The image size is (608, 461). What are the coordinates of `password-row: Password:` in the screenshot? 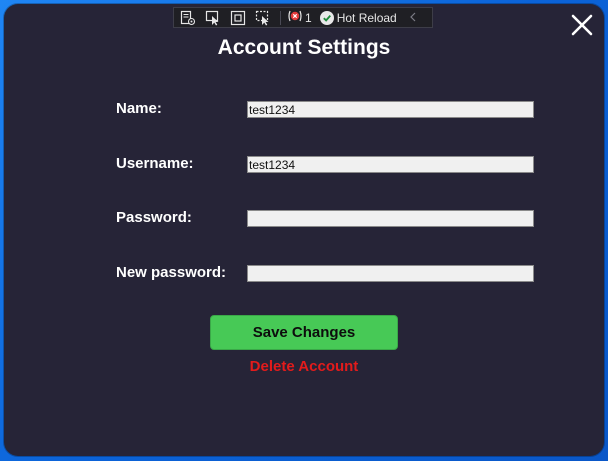 It's located at (326, 218).